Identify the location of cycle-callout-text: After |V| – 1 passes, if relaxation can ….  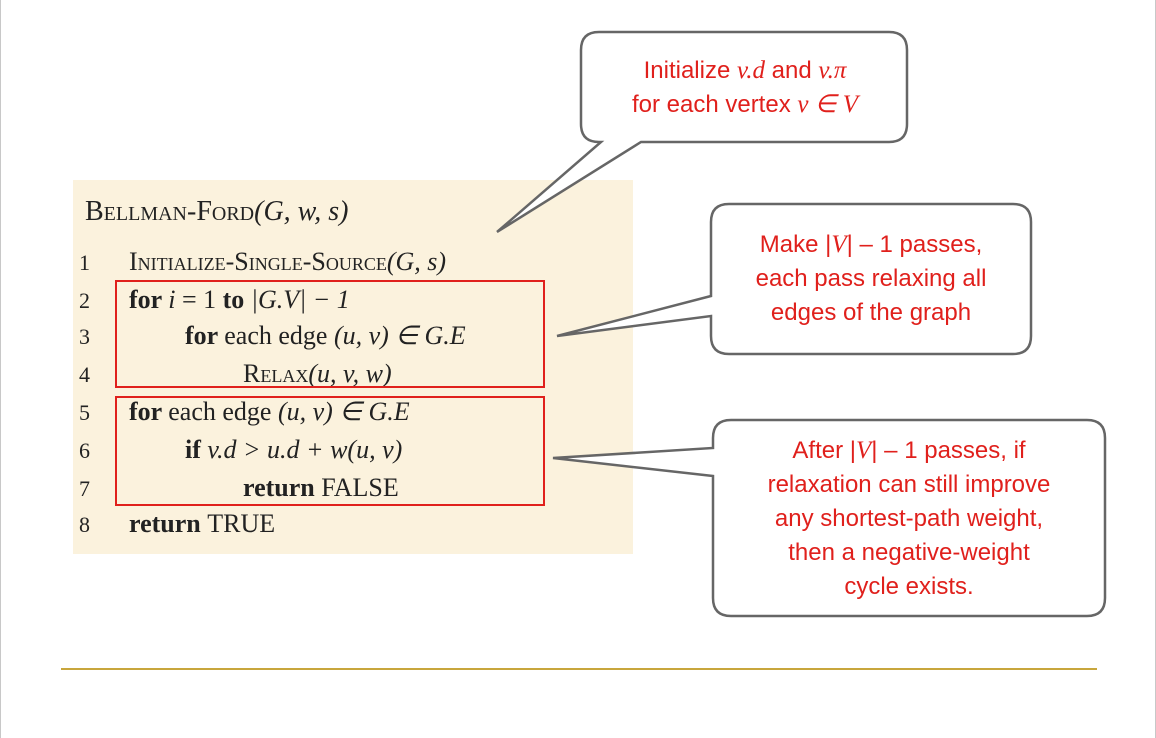
(909, 519).